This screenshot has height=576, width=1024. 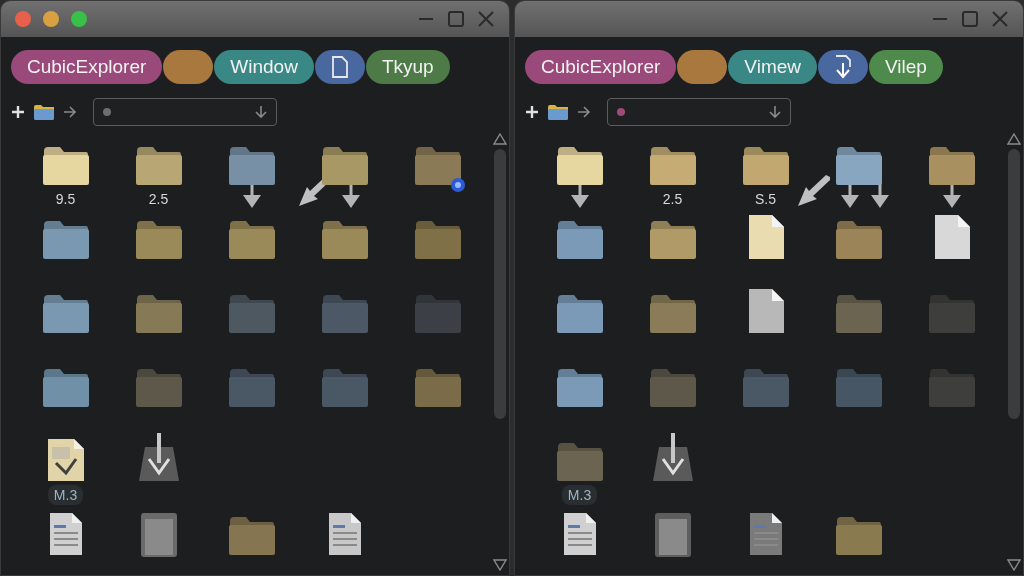 What do you see at coordinates (264, 67) in the screenshot?
I see `tab: Window` at bounding box center [264, 67].